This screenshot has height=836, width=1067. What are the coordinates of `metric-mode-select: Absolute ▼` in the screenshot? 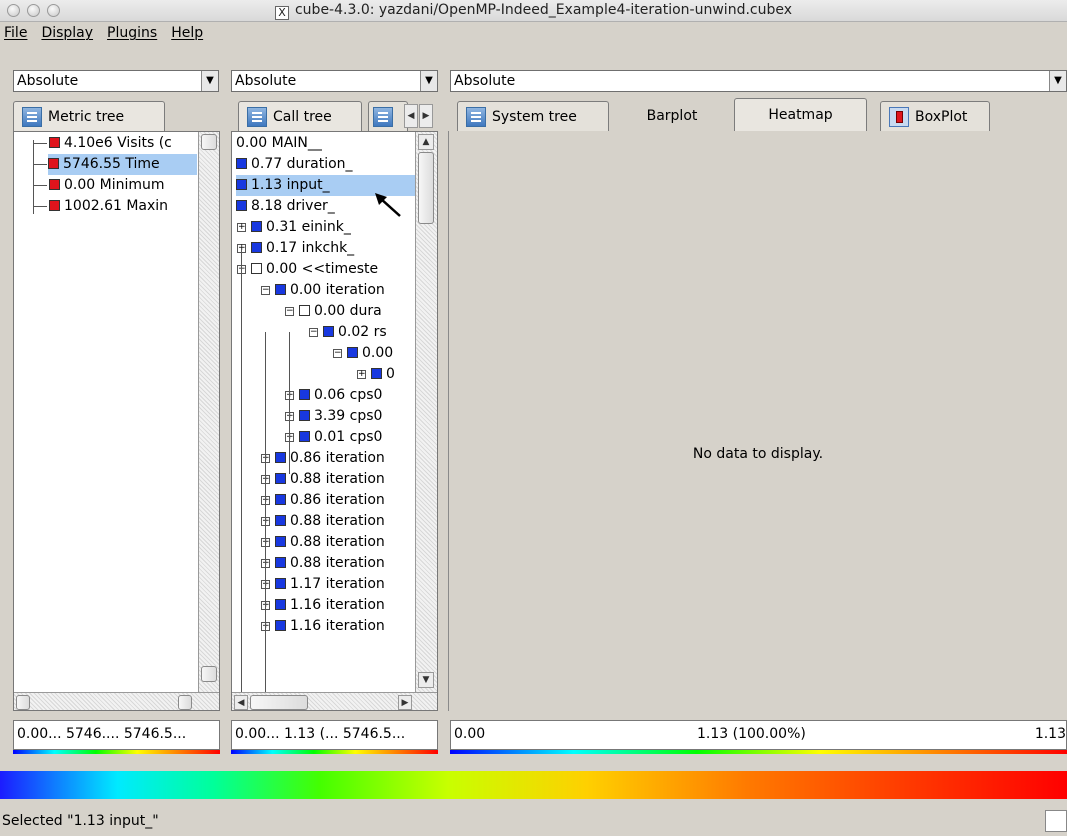 It's located at (116, 81).